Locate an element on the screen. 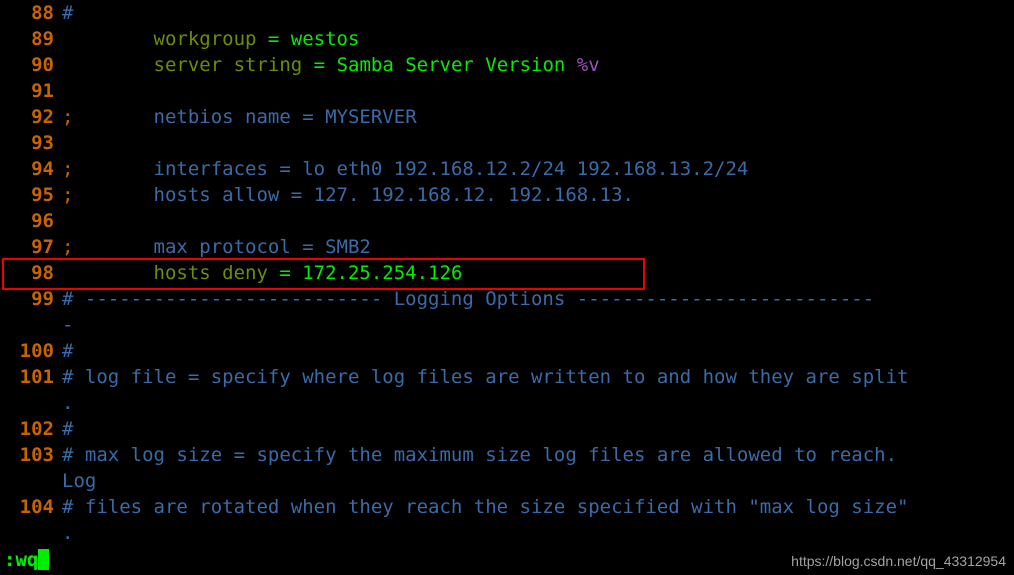 Image resolution: width=1014 pixels, height=575 pixels. code-token: workgroup is located at coordinates (205, 39).